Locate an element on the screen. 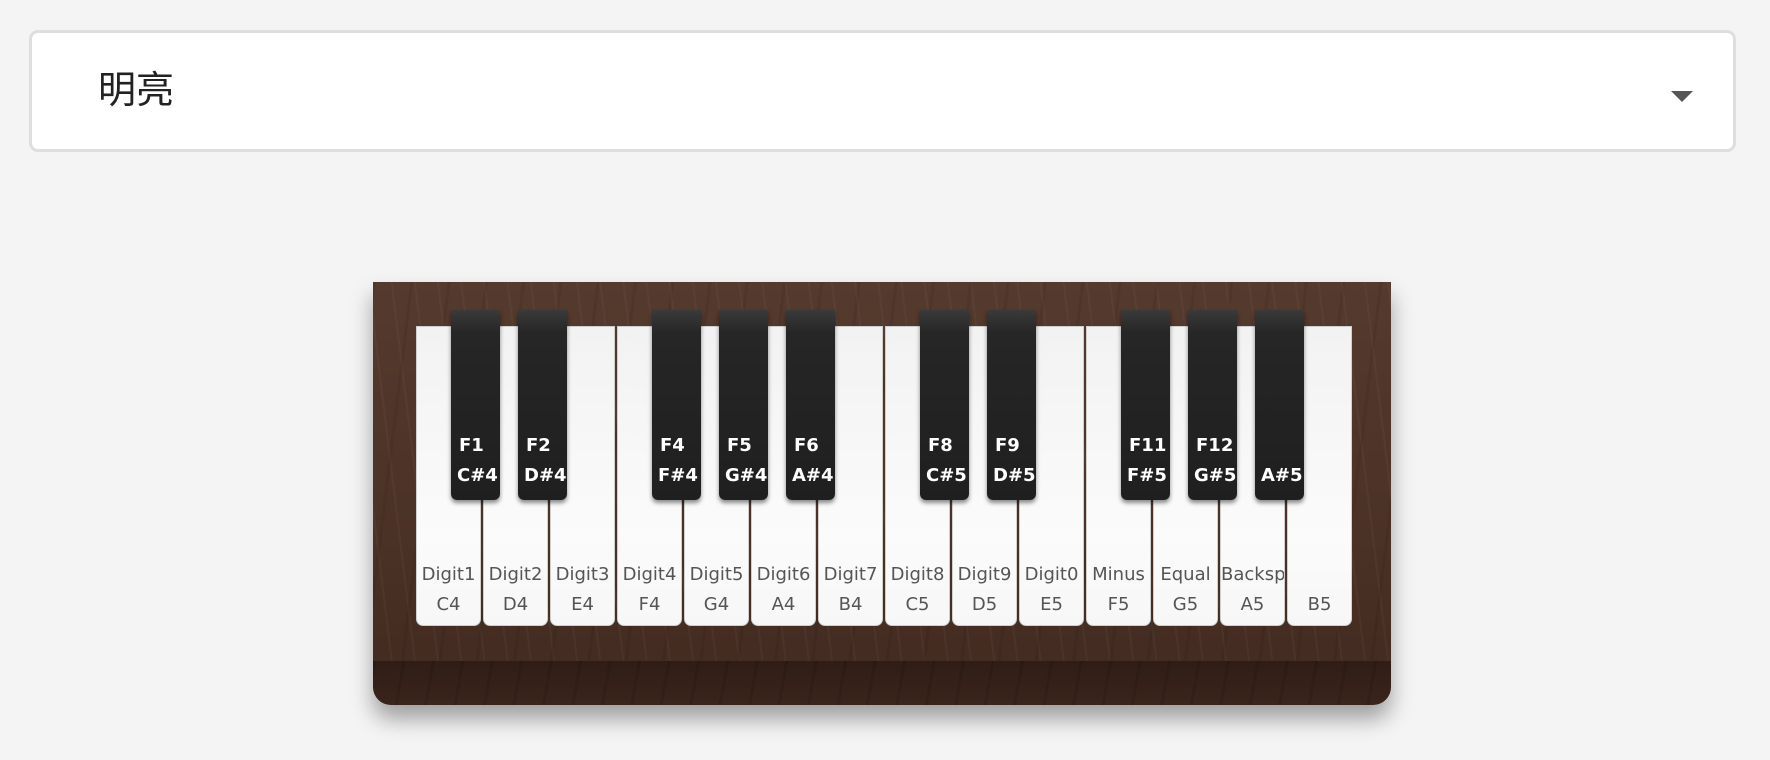 The image size is (1770, 760). key-keycode: F2 is located at coordinates (538, 445).